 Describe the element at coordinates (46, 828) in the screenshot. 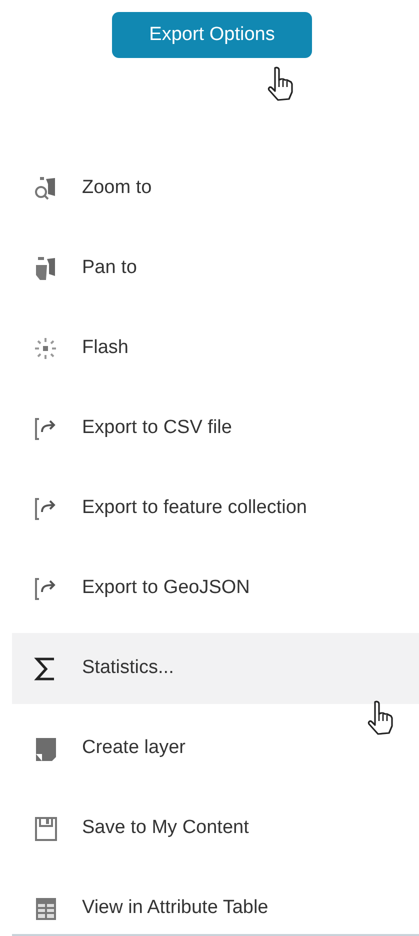

I see `save-icon` at that location.